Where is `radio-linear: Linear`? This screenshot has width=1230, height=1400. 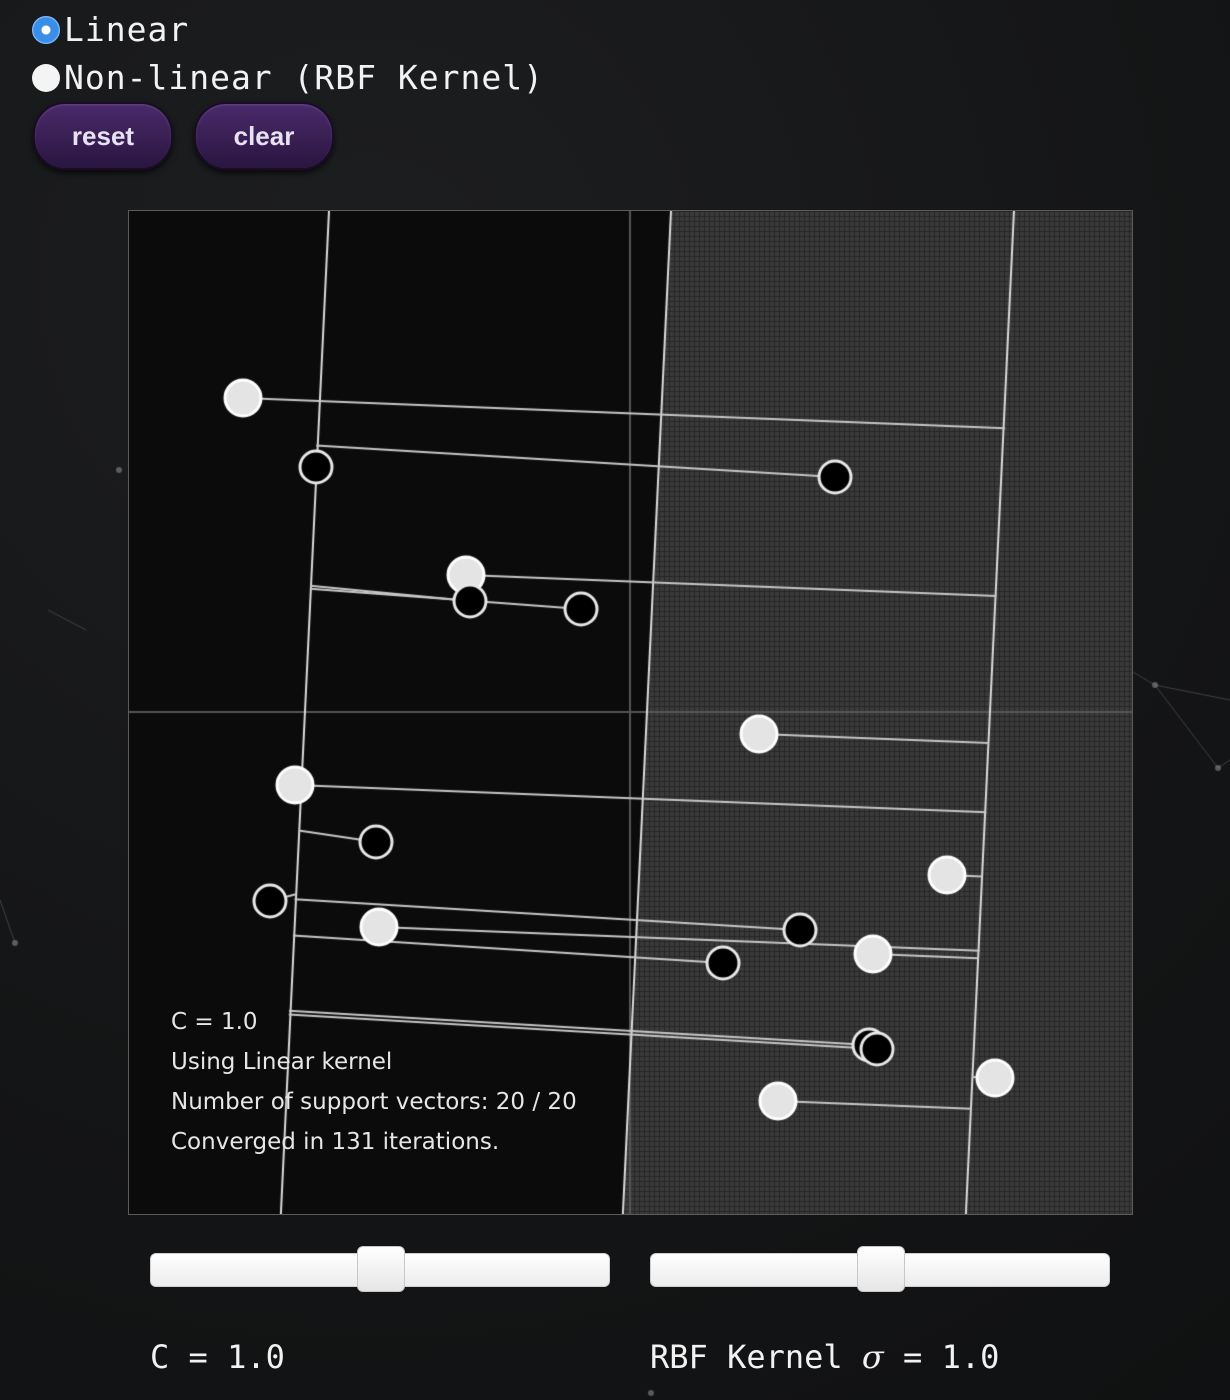 radio-linear: Linear is located at coordinates (110, 29).